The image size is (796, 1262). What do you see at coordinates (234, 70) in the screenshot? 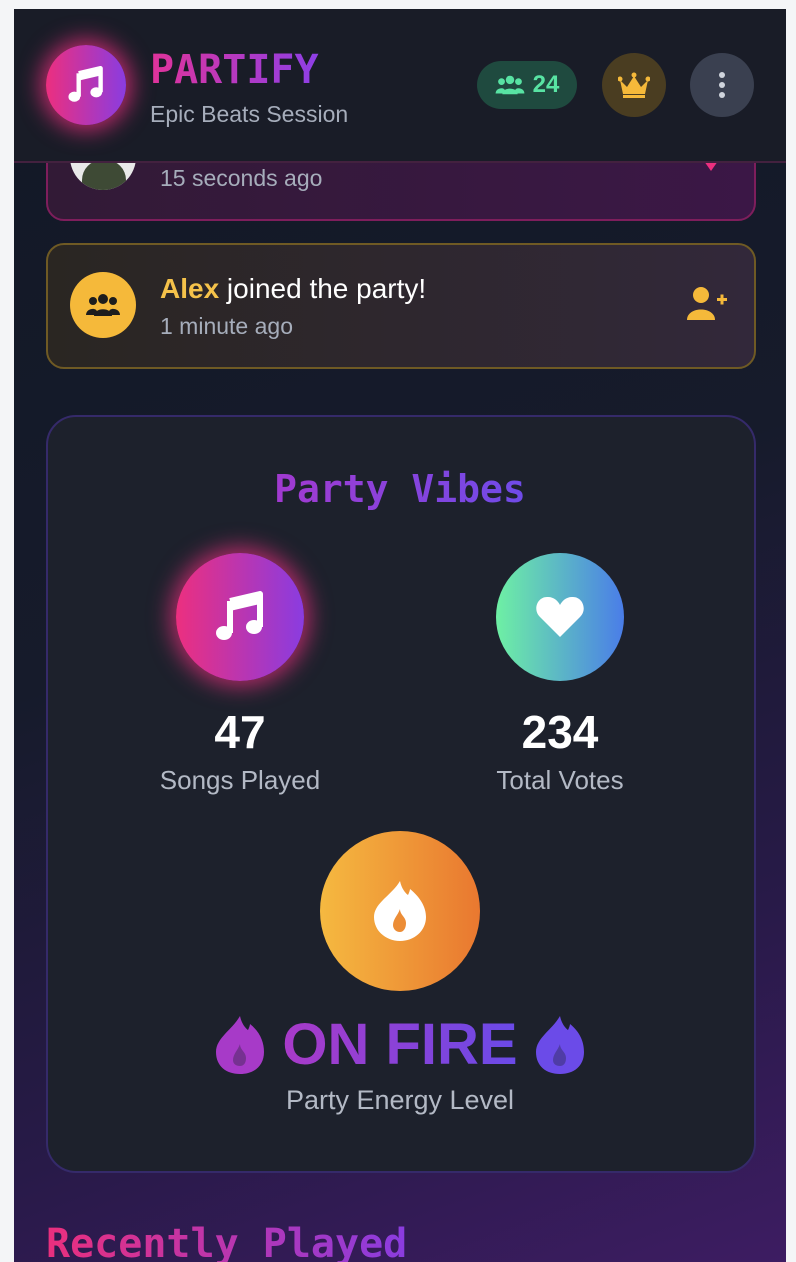
I see `app-brand: PARTIFY` at bounding box center [234, 70].